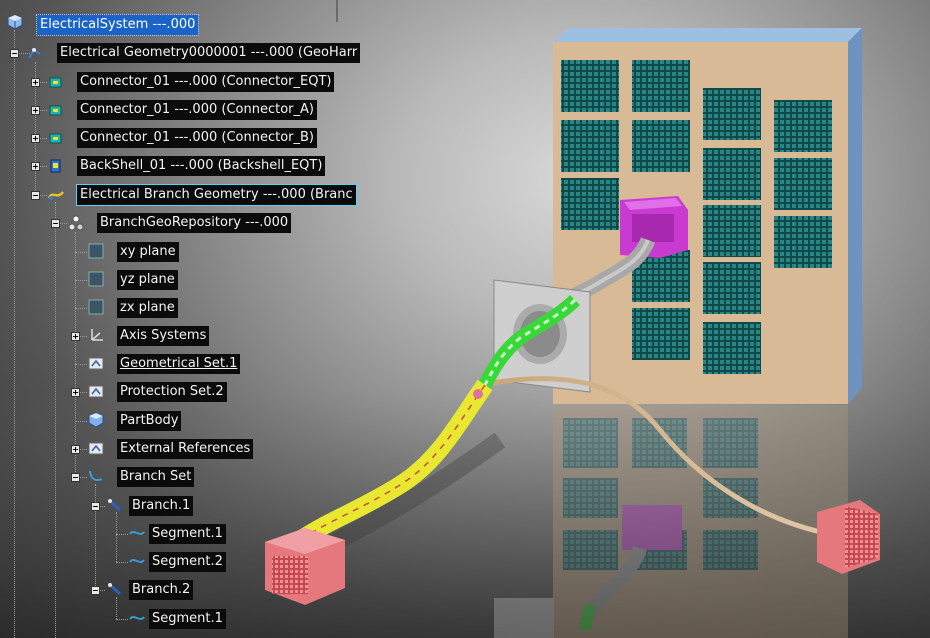 This screenshot has height=638, width=930. I want to click on backshell-icon, so click(56, 166).